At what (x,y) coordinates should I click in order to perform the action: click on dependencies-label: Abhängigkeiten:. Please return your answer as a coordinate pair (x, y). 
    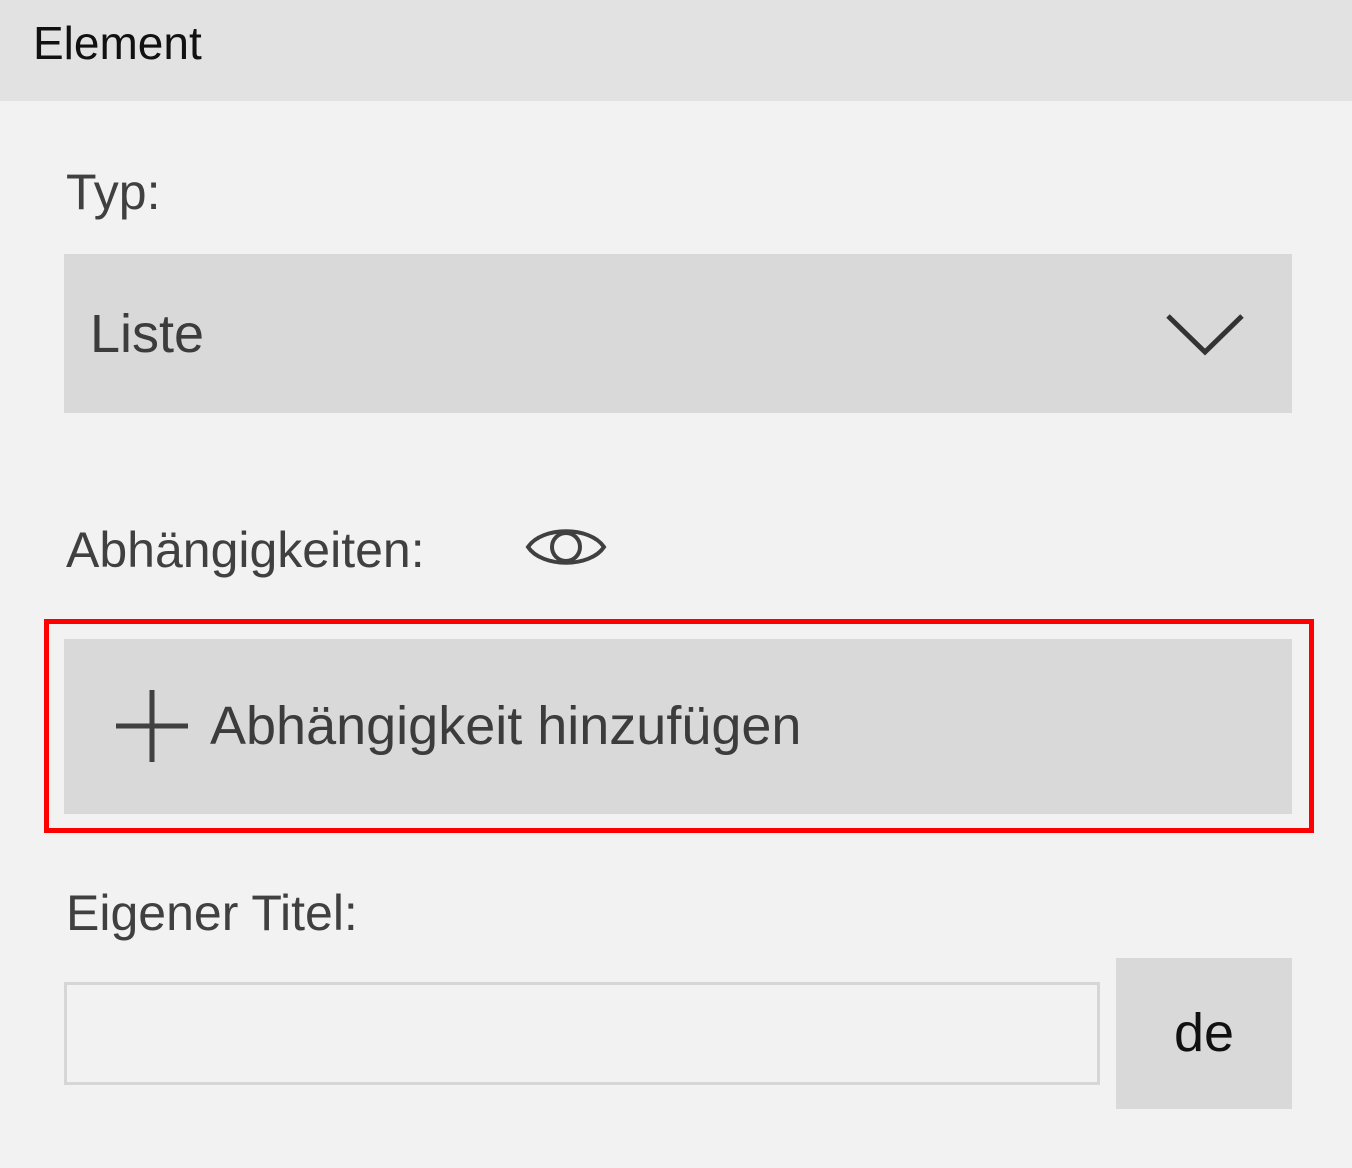
    Looking at the image, I should click on (245, 550).